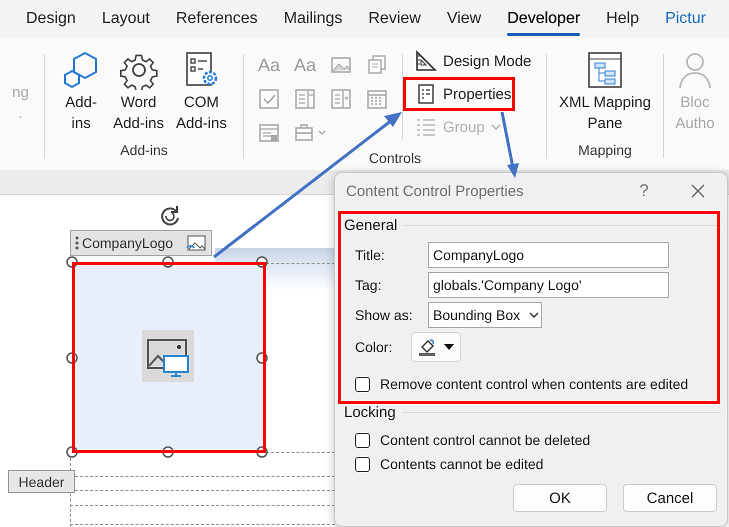 Image resolution: width=729 pixels, height=527 pixels. I want to click on dialog-button: OK, so click(560, 498).